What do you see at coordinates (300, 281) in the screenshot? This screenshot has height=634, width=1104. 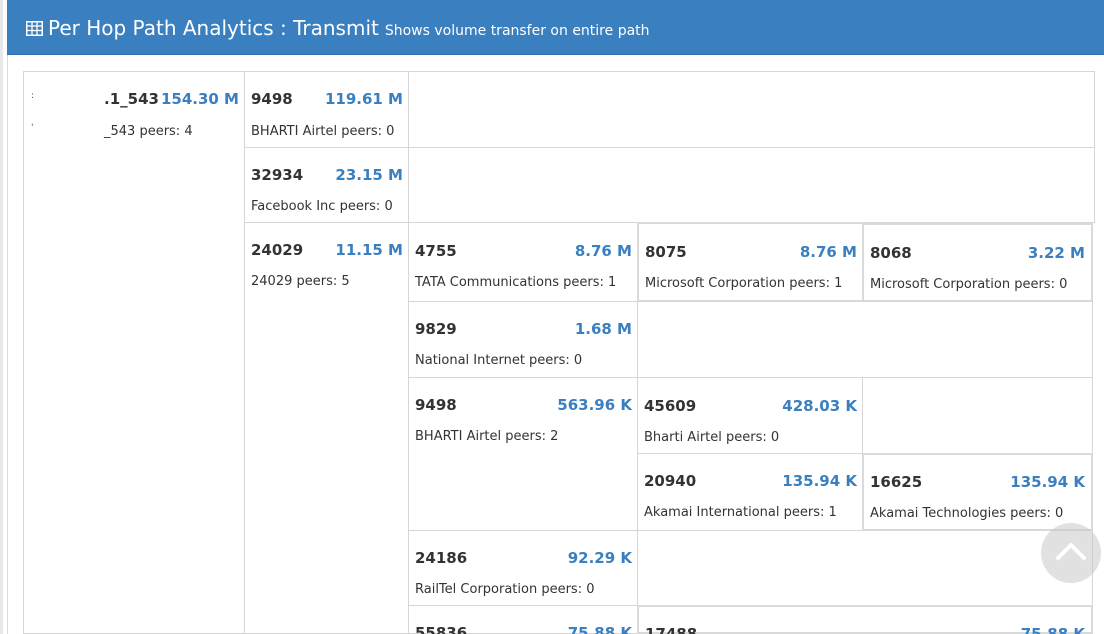 I see `hop-peers: 24029 peers: 5` at bounding box center [300, 281].